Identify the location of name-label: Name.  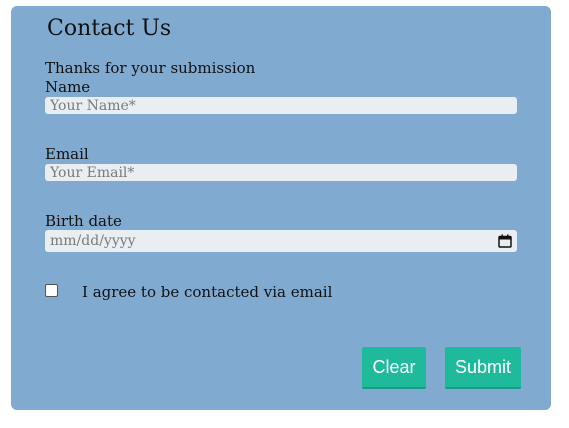
(68, 87).